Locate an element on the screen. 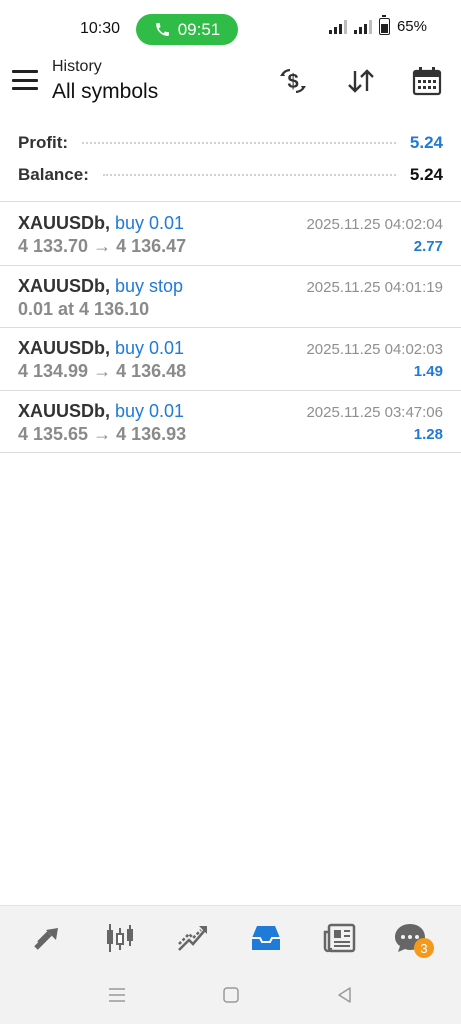 The height and width of the screenshot is (1024, 461). call-duration: 09:51 is located at coordinates (199, 29).